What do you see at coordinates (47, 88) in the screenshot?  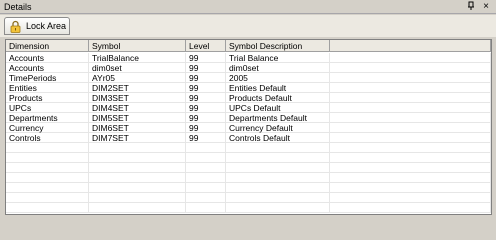 I see `table-cell: Entities` at bounding box center [47, 88].